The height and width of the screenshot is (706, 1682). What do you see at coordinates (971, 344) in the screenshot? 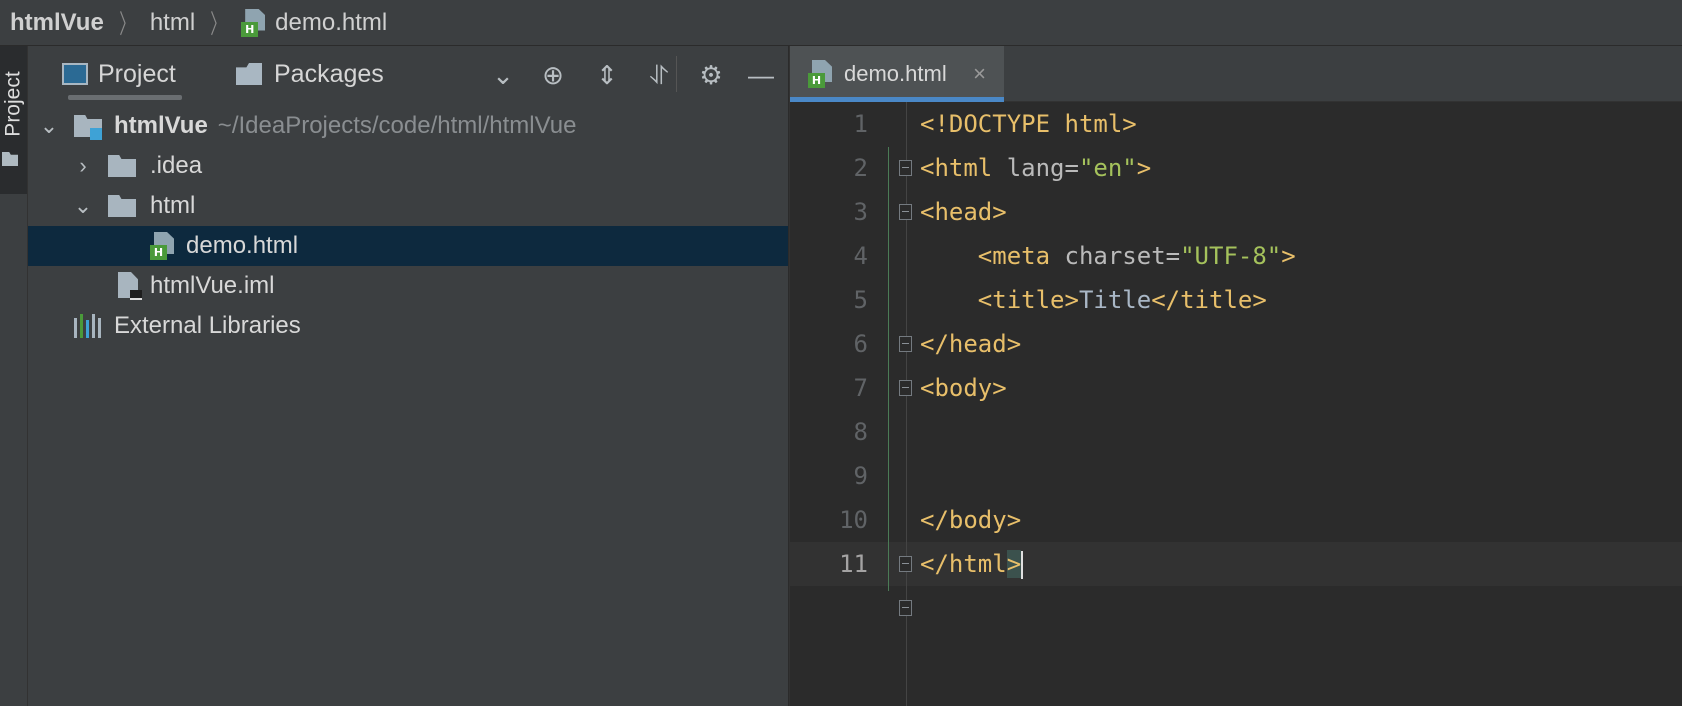
I see `code-line-6: </head>` at bounding box center [971, 344].